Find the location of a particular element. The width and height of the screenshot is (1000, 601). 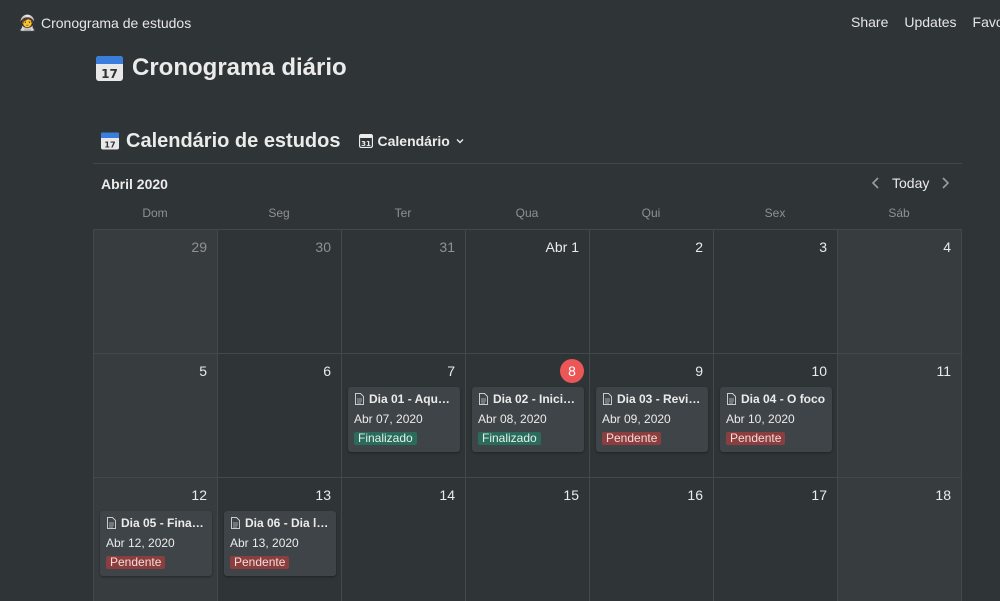

event-card: Dia 05 - Finalizando Abr 12, 2020 Pendente is located at coordinates (156, 543).